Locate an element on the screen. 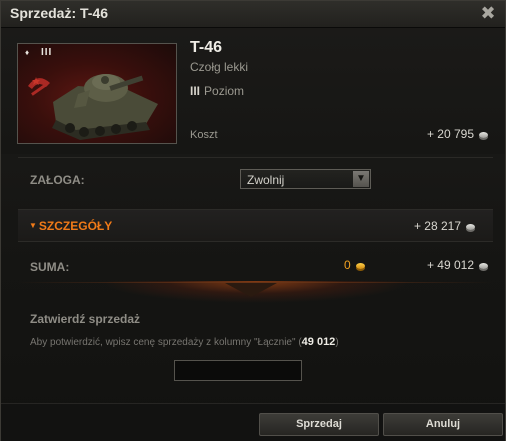 This screenshot has height=441, width=506. tank-type-marker: ♦ is located at coordinates (27, 52).